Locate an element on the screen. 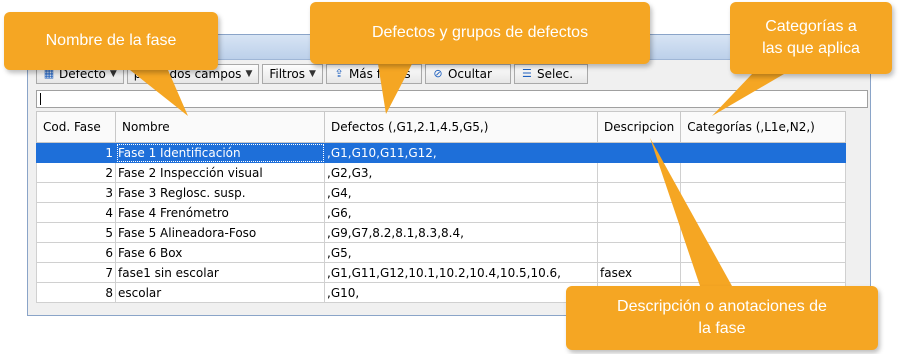 Image resolution: width=899 pixels, height=354 pixels. ocultar-button: ⊘ Ocultar is located at coordinates (467, 74).